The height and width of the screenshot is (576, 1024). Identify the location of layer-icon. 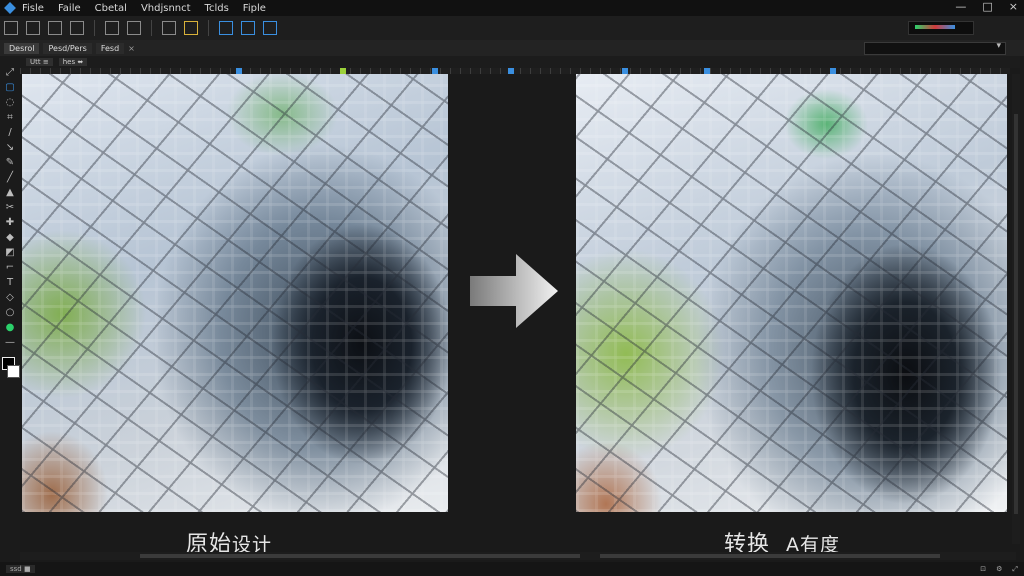
(270, 28).